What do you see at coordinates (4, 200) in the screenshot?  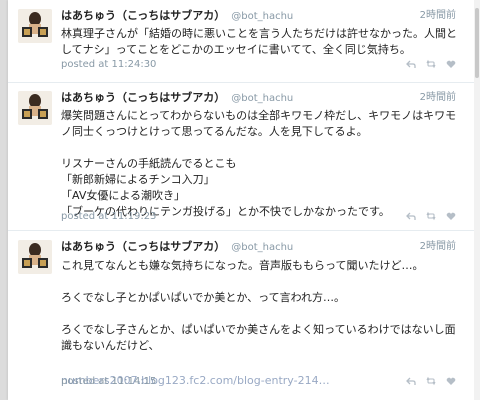 I see `left-background-strip` at bounding box center [4, 200].